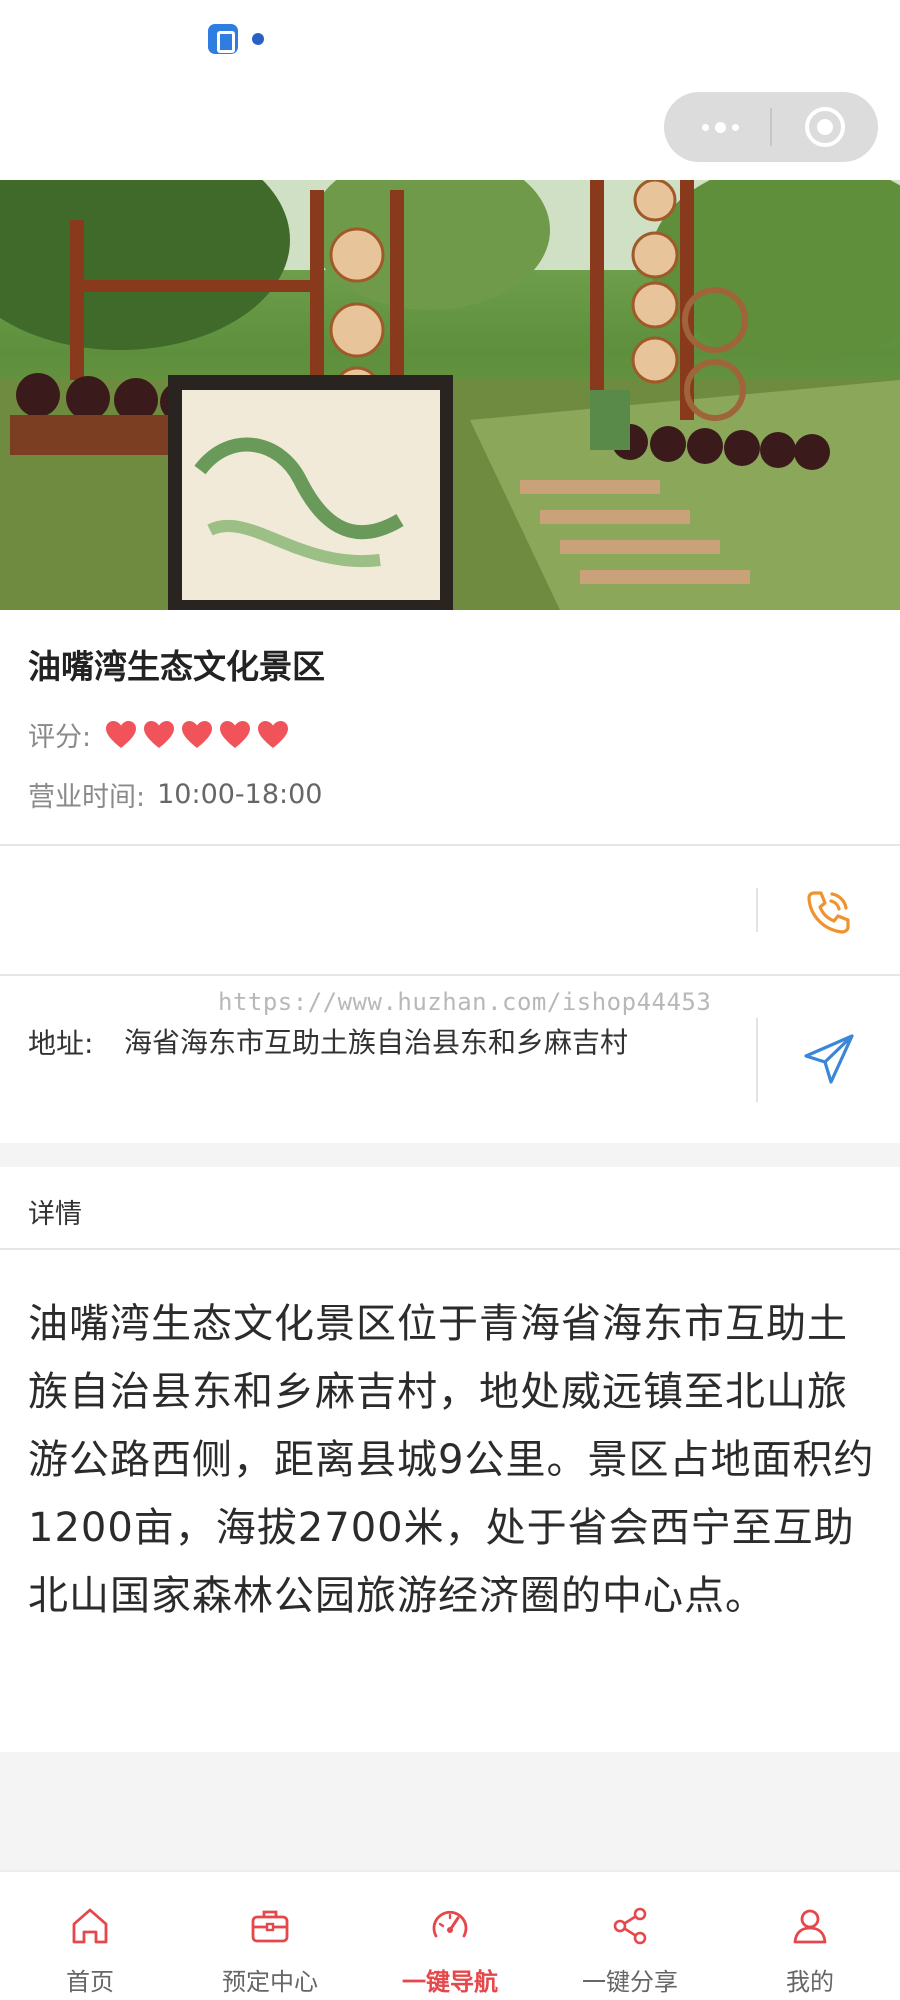  I want to click on share-icon, so click(630, 1926).